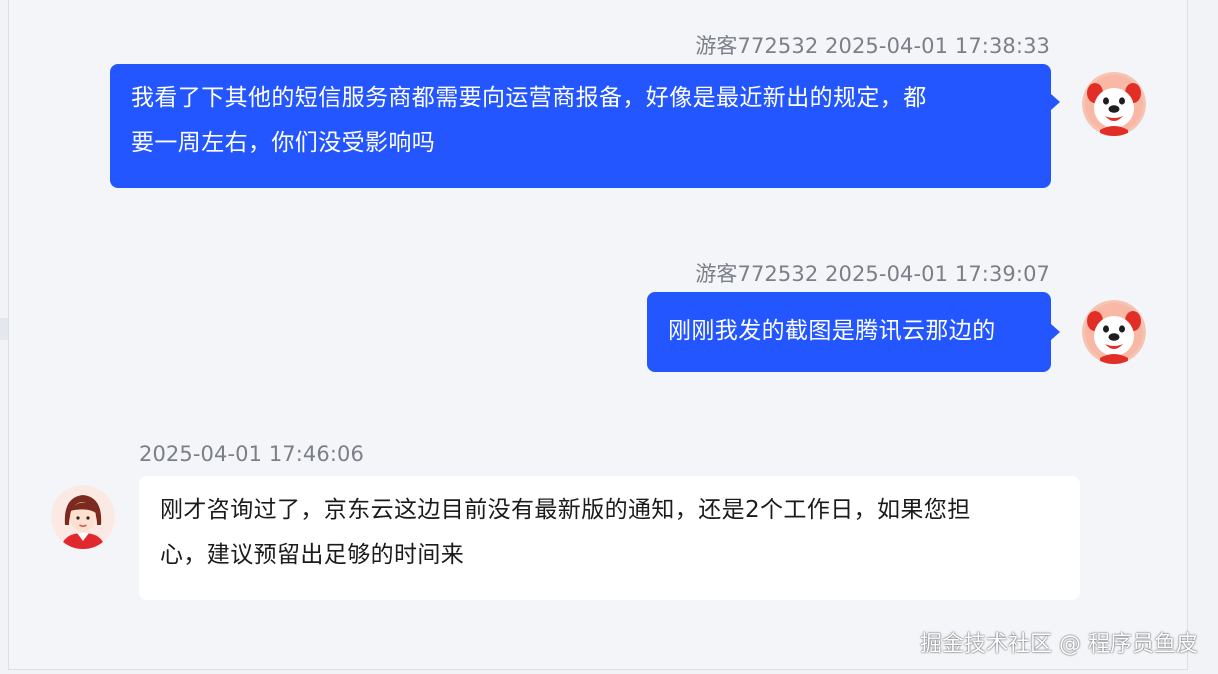  Describe the element at coordinates (312, 555) in the screenshot. I see `message-text-line: 心，建议预留出足够的时间来` at that location.